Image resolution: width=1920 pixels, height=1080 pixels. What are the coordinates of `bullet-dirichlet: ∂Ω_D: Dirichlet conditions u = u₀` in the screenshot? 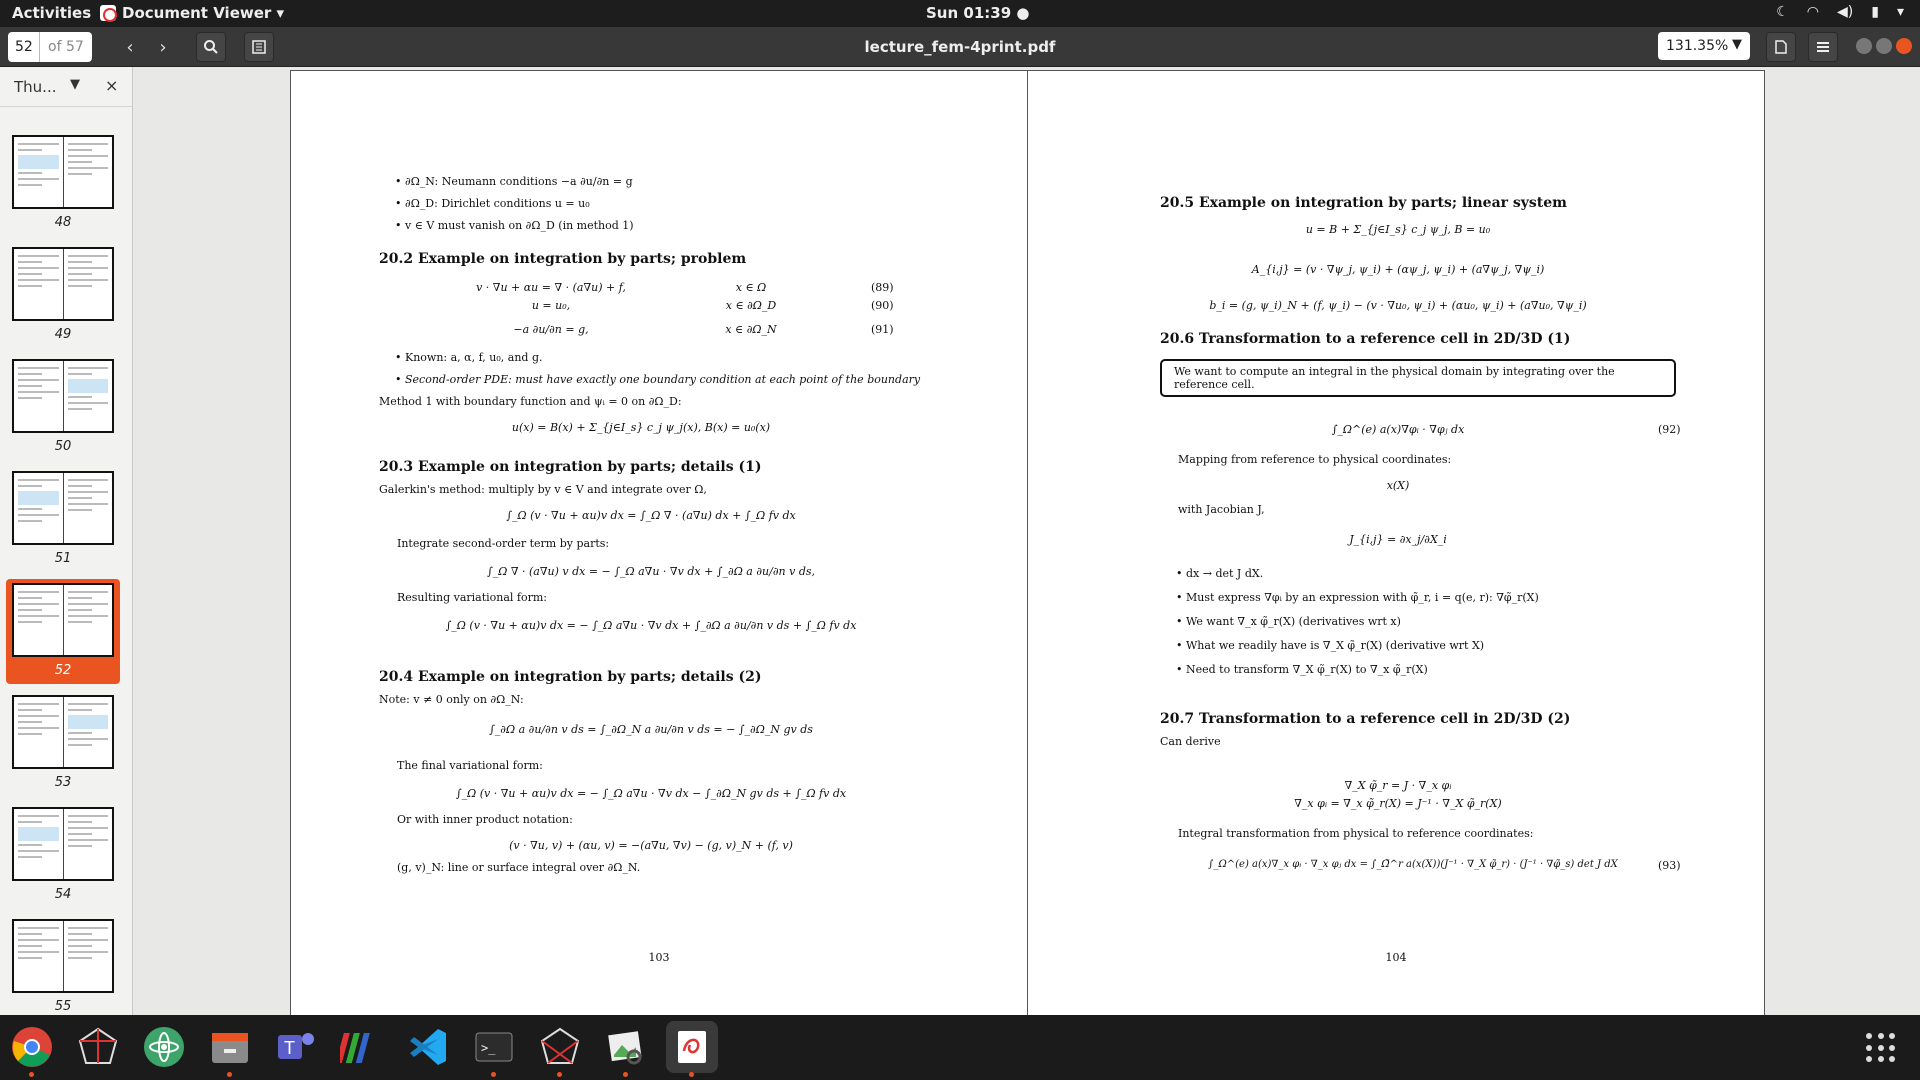 It's located at (492, 203).